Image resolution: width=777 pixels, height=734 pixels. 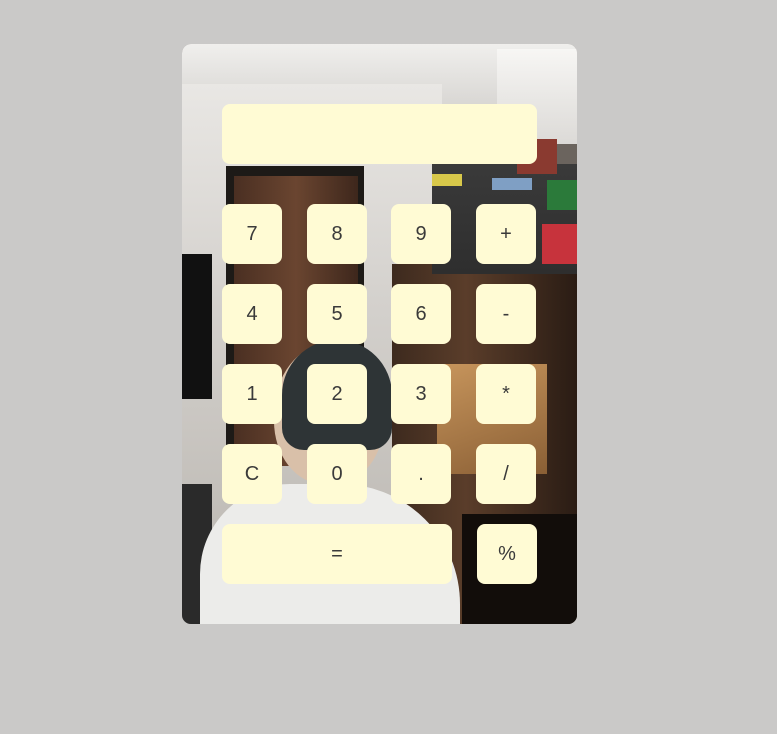 What do you see at coordinates (421, 474) in the screenshot?
I see `key-decimal: .` at bounding box center [421, 474].